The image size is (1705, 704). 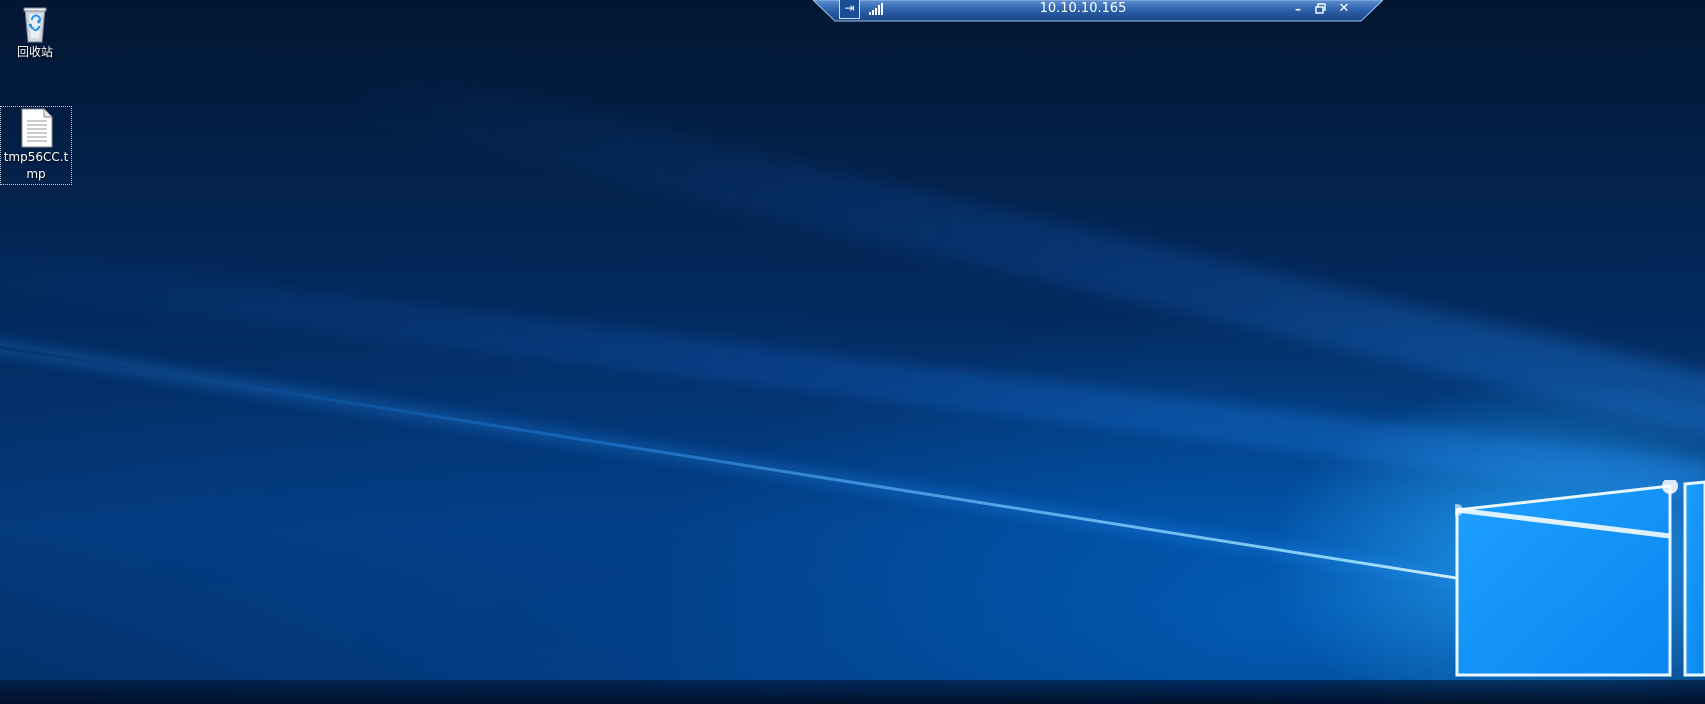 I want to click on close-icon: ✕, so click(x=1344, y=8).